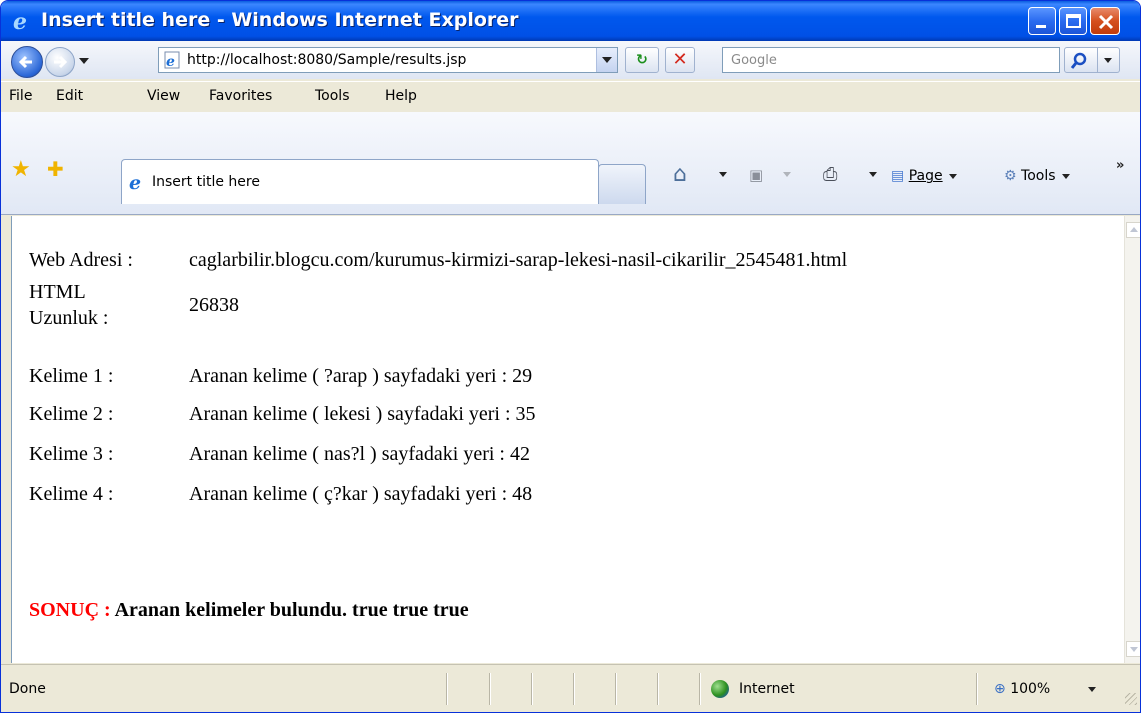 This screenshot has height=713, width=1141. I want to click on zoom-value: 100%, so click(1030, 689).